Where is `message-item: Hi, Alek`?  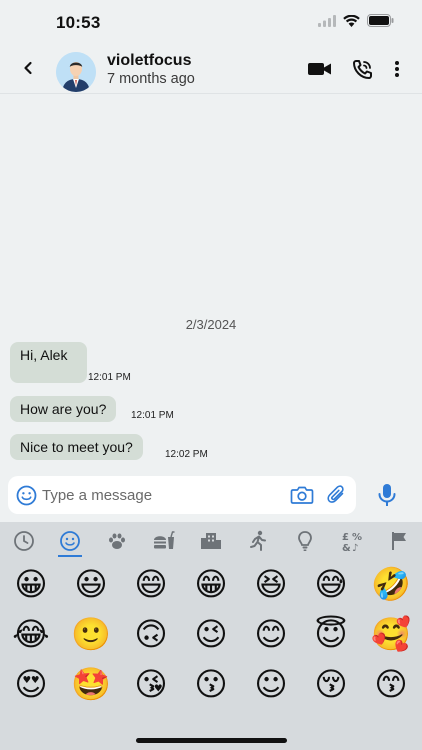
message-item: Hi, Alek is located at coordinates (48, 362).